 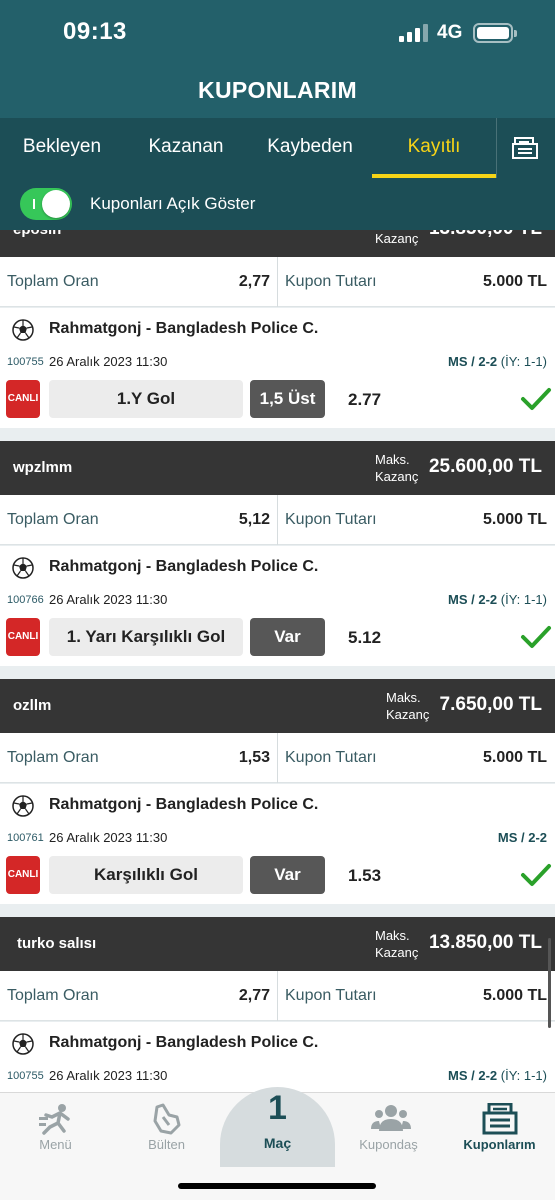 I want to click on app-header: 09:13 4G KUPONLARIM, so click(x=277, y=59).